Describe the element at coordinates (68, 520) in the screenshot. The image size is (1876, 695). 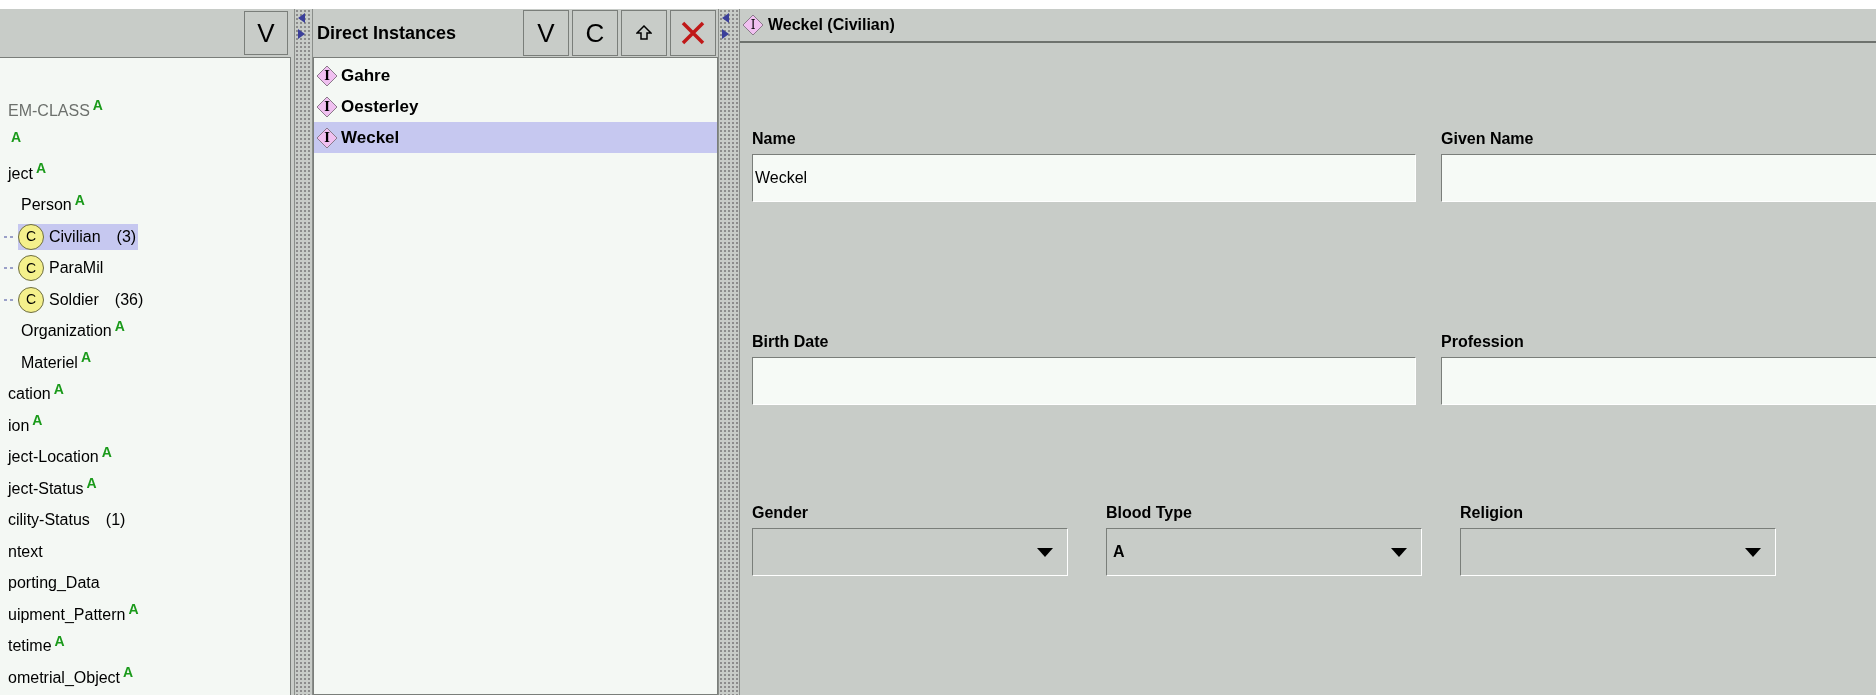
I see `tree-item: cility-Status (1)` at that location.